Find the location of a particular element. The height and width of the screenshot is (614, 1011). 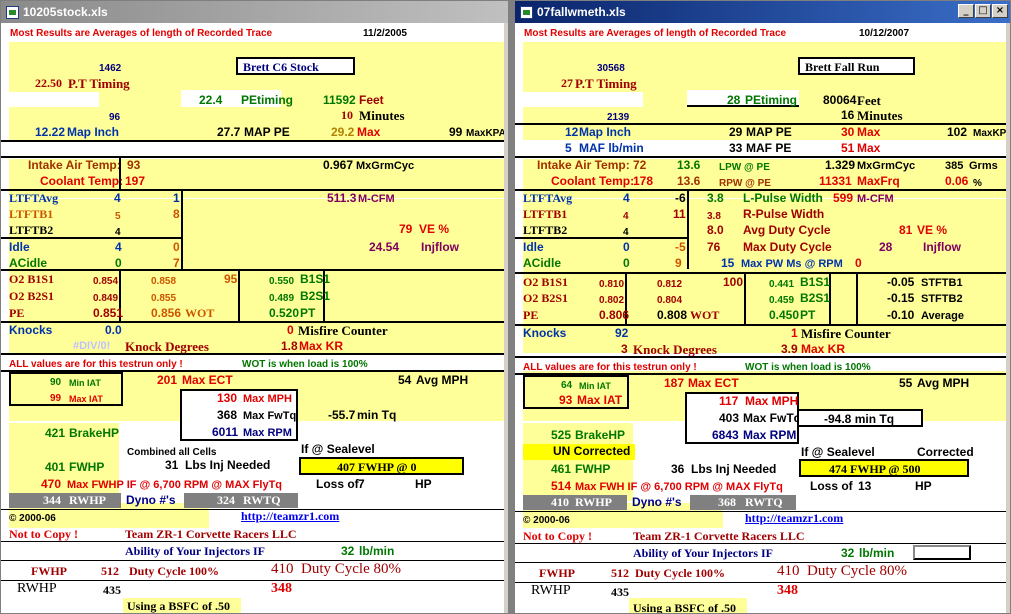

cell-value: 5 is located at coordinates (118, 216).